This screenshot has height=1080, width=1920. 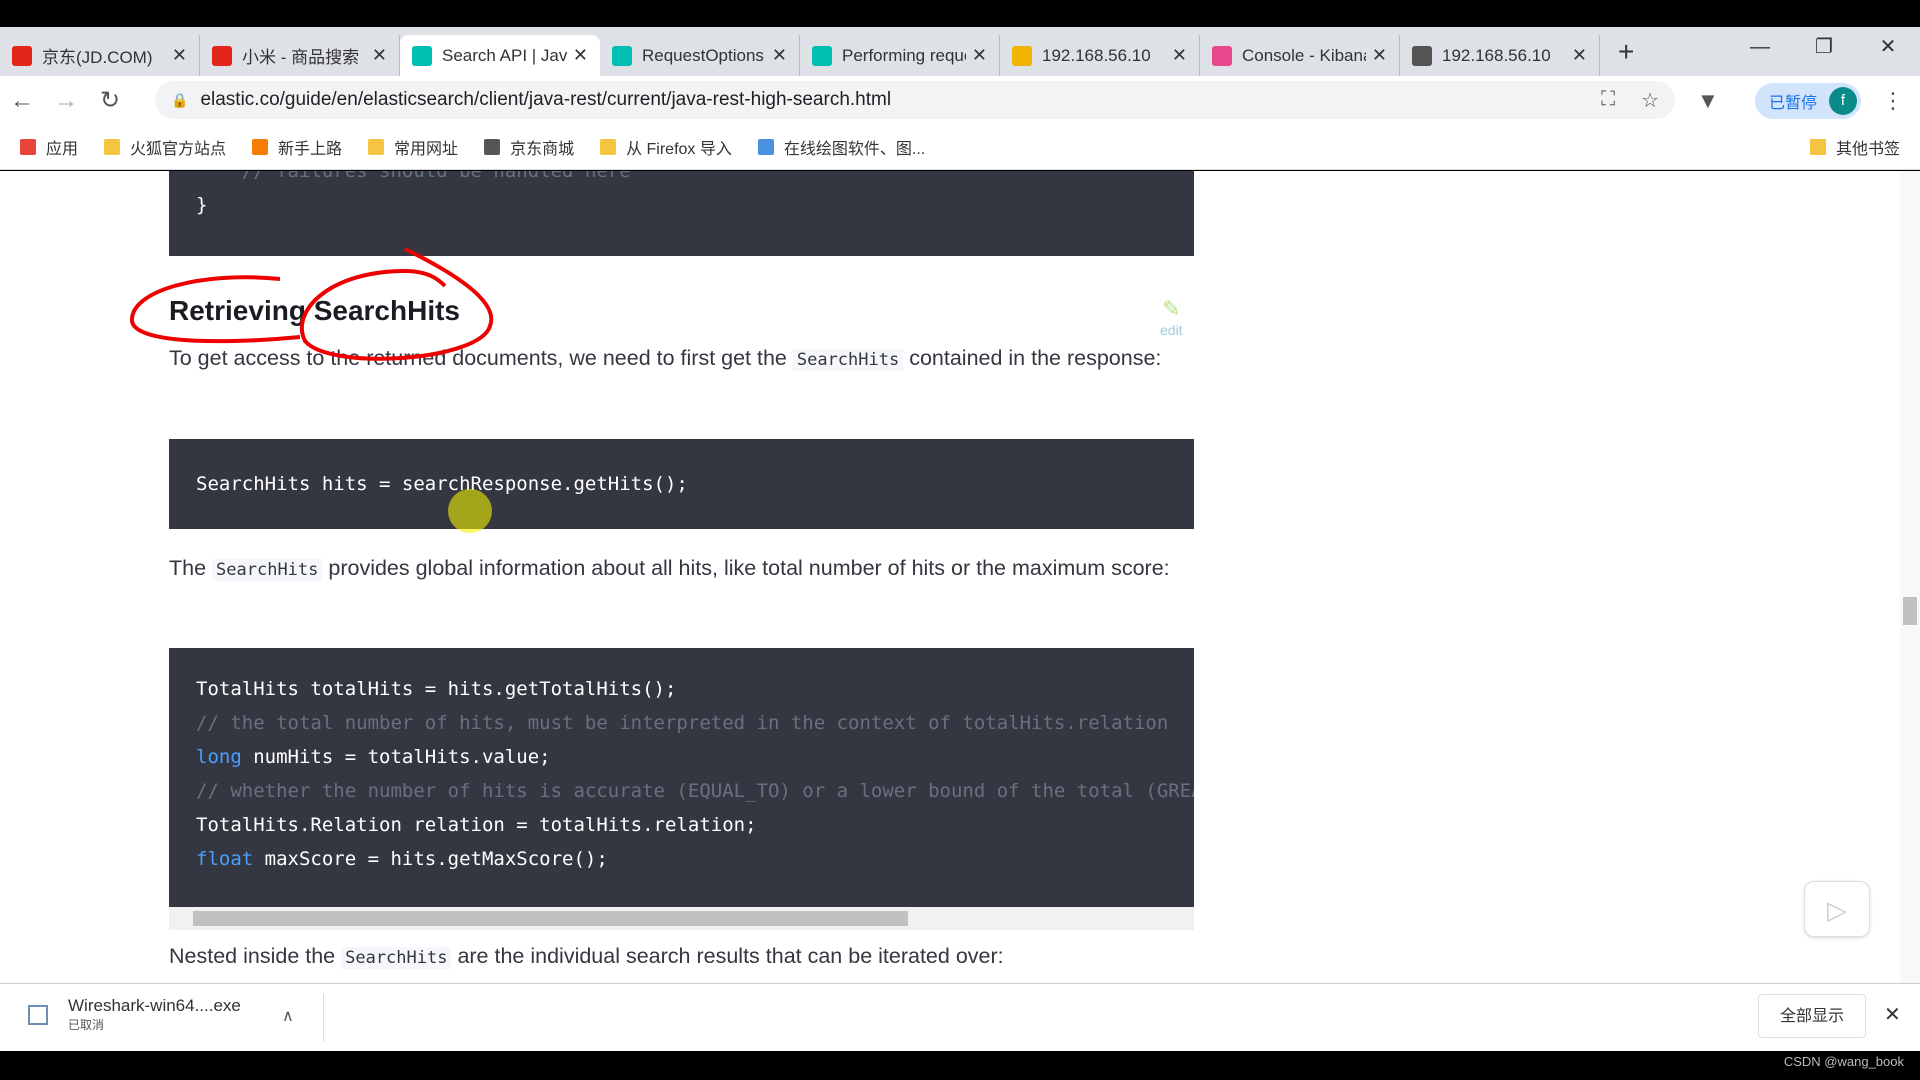 What do you see at coordinates (86, 1025) in the screenshot?
I see `download-status: 已取消` at bounding box center [86, 1025].